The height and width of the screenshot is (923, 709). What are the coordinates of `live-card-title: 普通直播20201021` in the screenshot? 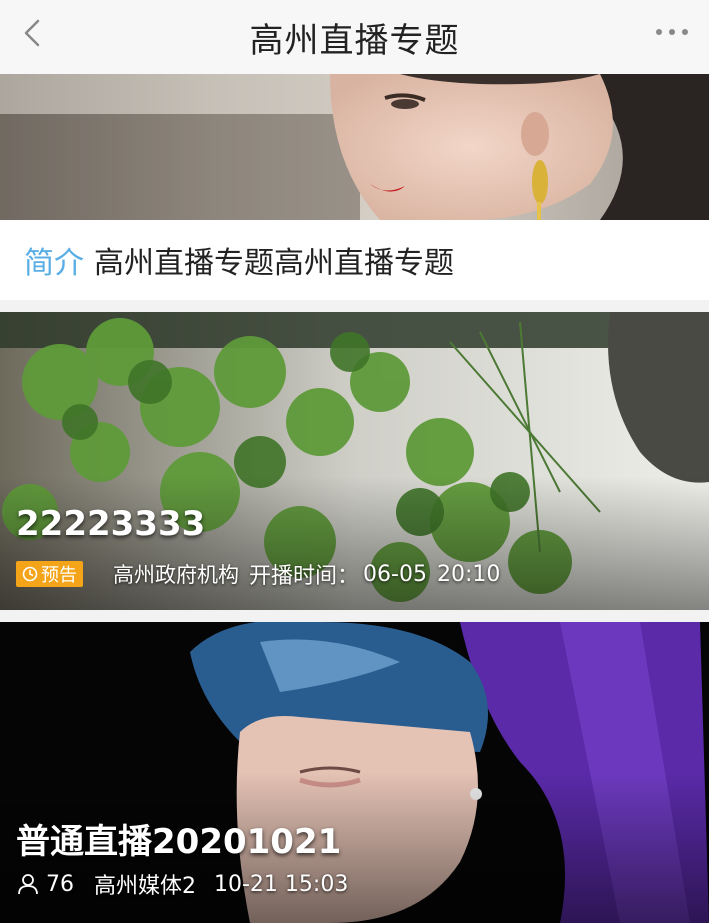 It's located at (179, 842).